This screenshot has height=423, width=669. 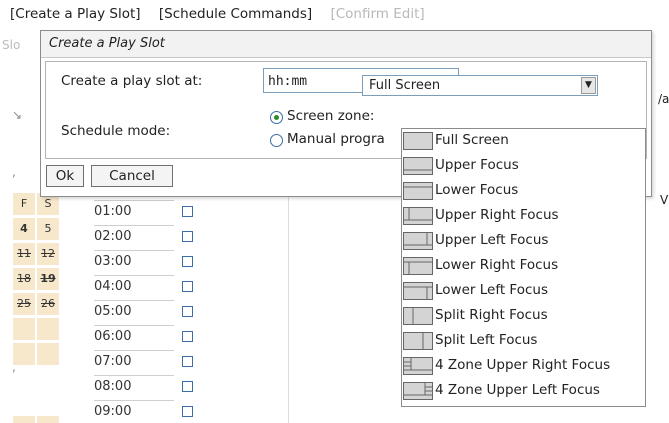 What do you see at coordinates (75, 14) in the screenshot?
I see `create-play-slot-link: [Create a Play Slot]` at bounding box center [75, 14].